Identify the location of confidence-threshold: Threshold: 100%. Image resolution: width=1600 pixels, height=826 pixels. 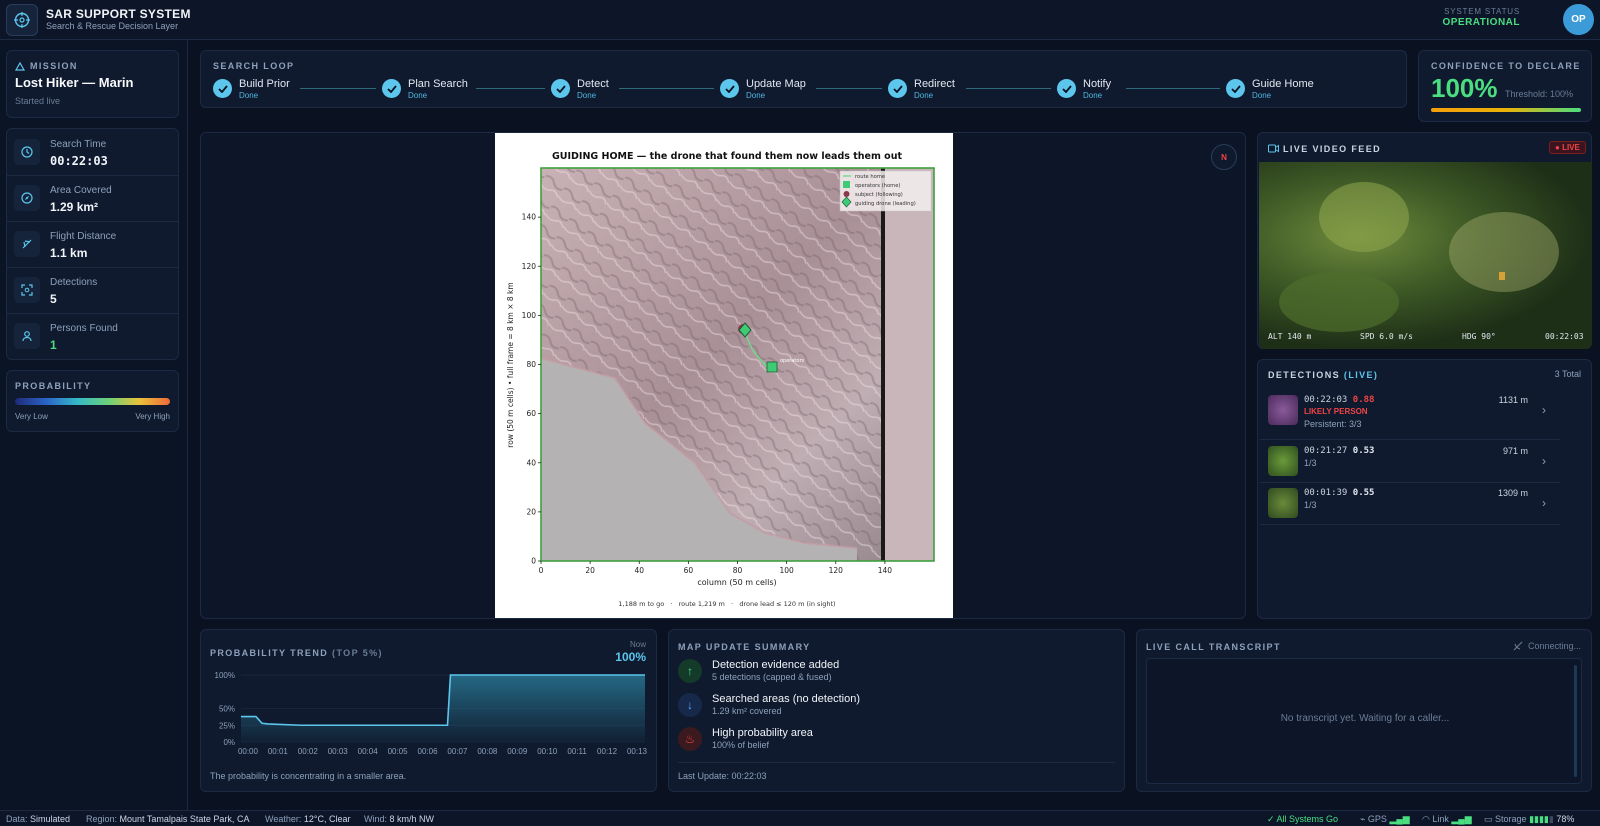
(1539, 94).